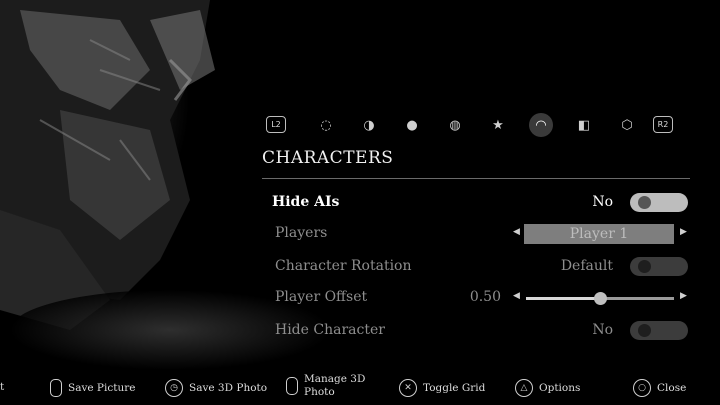 This screenshot has height=405, width=720. What do you see at coordinates (408, 388) in the screenshot?
I see `cross-button-icon: ✕` at bounding box center [408, 388].